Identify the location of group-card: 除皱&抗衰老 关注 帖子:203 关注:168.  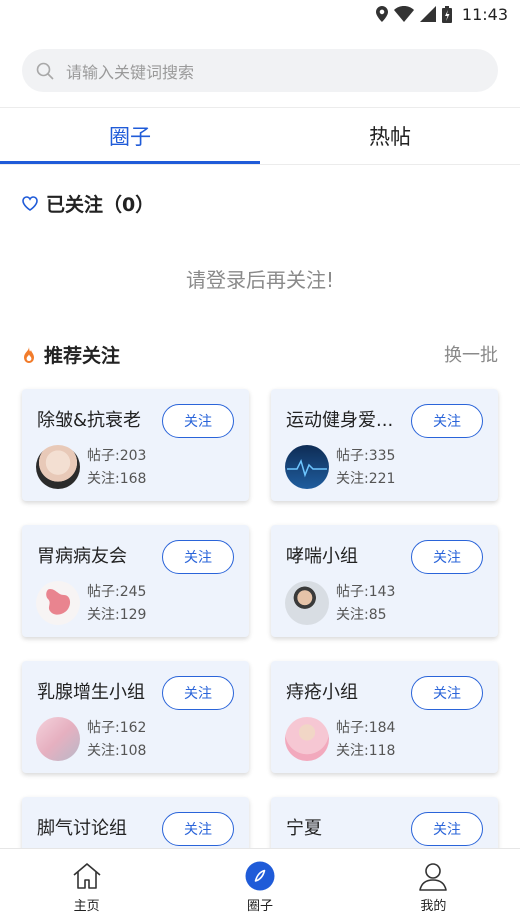
(135, 445).